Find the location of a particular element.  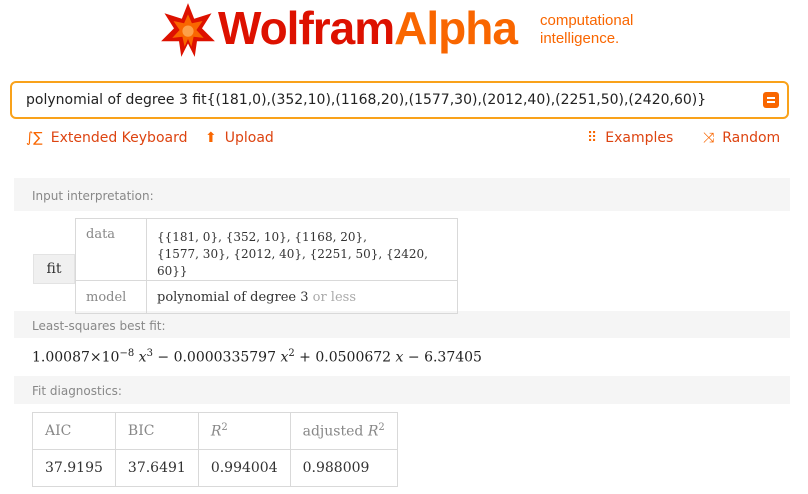

examples-button: ⠿ Examples is located at coordinates (630, 138).